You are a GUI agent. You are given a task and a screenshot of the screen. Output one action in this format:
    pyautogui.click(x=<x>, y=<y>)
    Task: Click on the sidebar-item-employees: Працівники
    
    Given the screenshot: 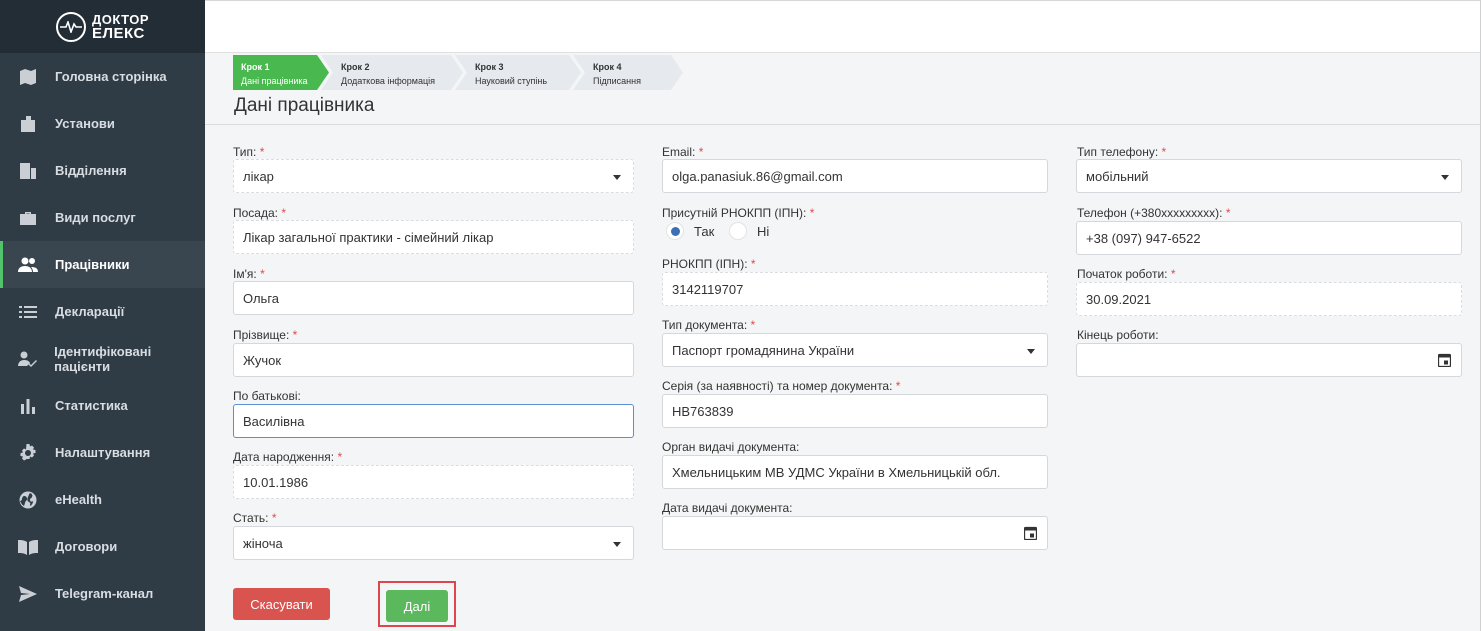 What is the action you would take?
    pyautogui.click(x=102, y=264)
    